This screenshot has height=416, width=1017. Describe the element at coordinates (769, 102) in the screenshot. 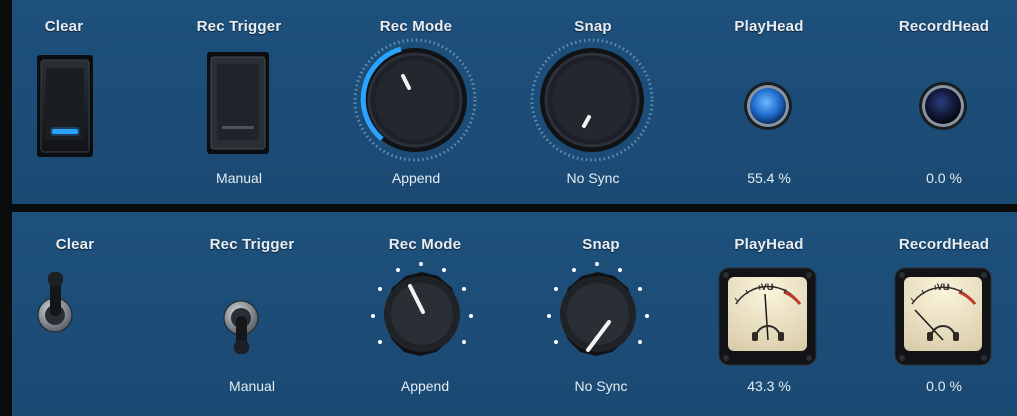

I see `top-playhead-control: PlayHead 55.4 %` at that location.